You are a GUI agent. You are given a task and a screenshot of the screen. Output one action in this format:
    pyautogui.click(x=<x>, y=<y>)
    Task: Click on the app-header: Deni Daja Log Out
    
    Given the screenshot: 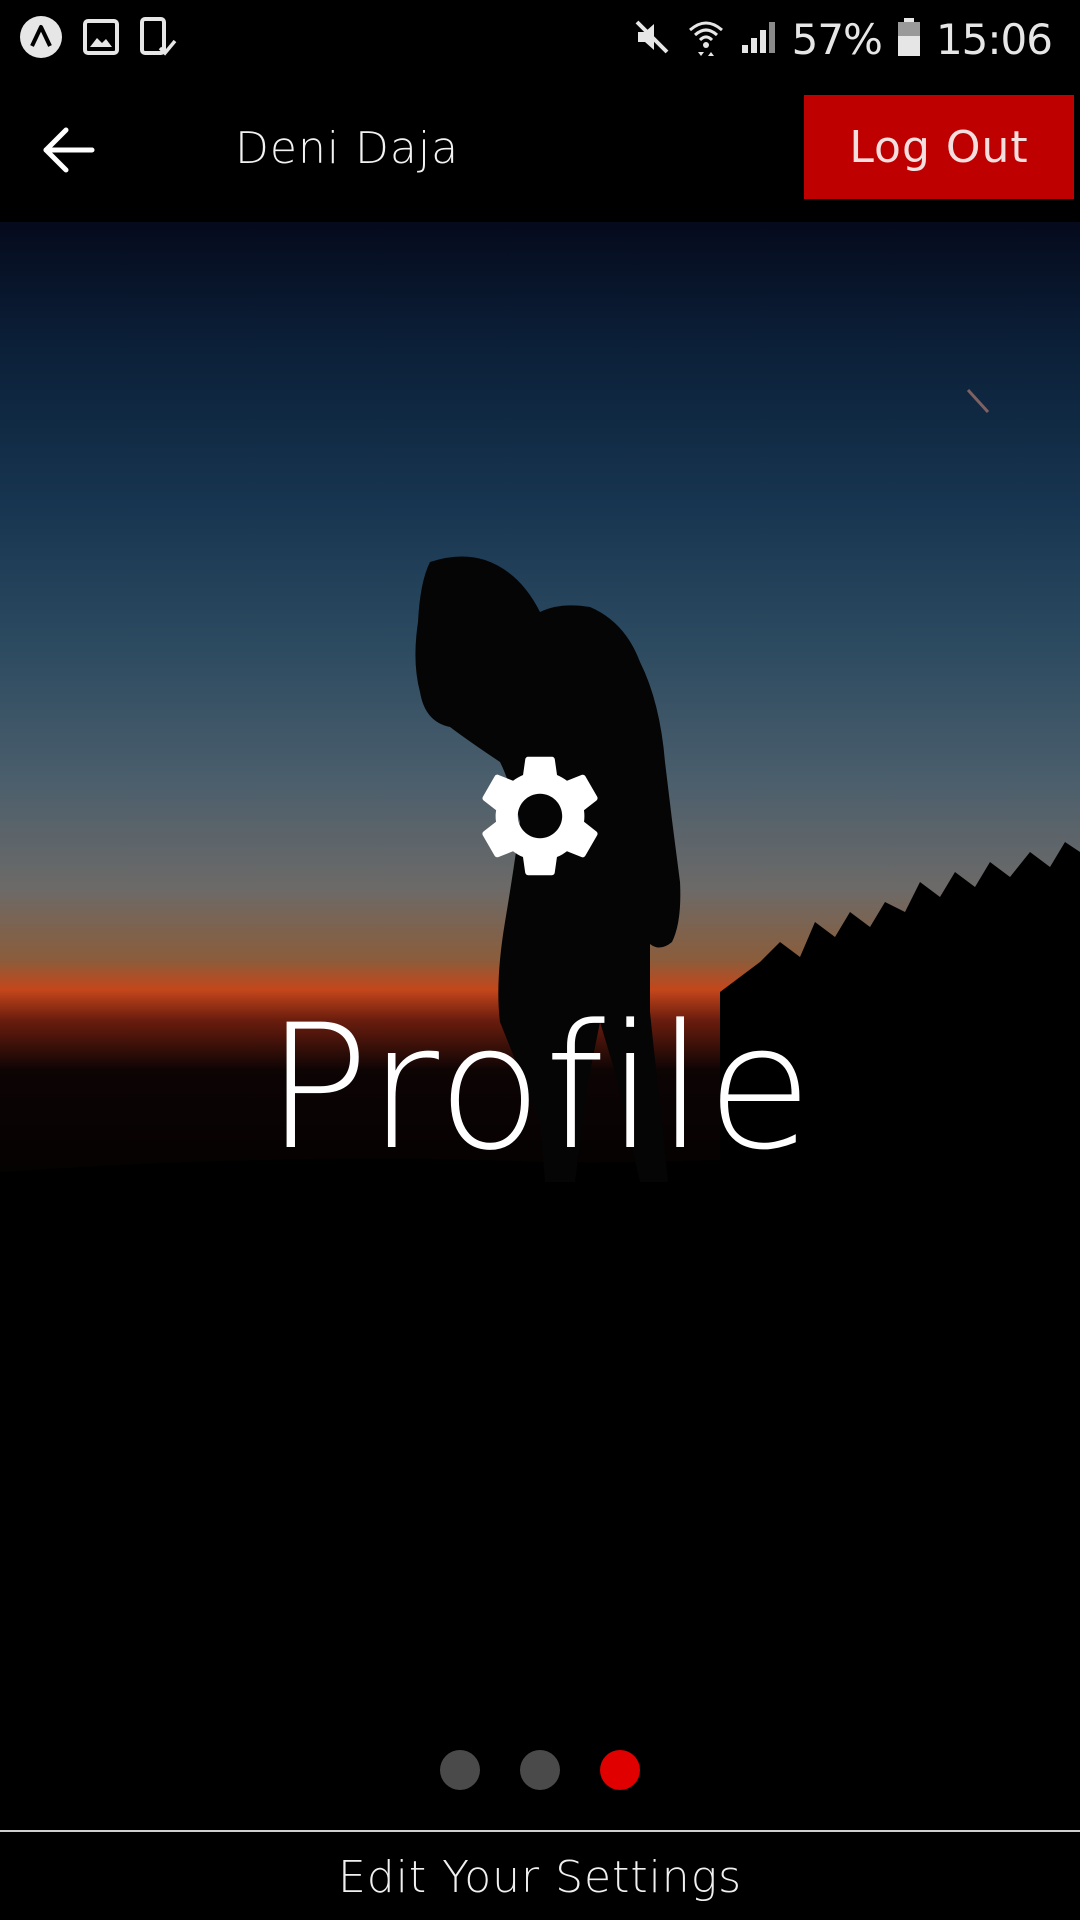 What is the action you would take?
    pyautogui.click(x=540, y=150)
    